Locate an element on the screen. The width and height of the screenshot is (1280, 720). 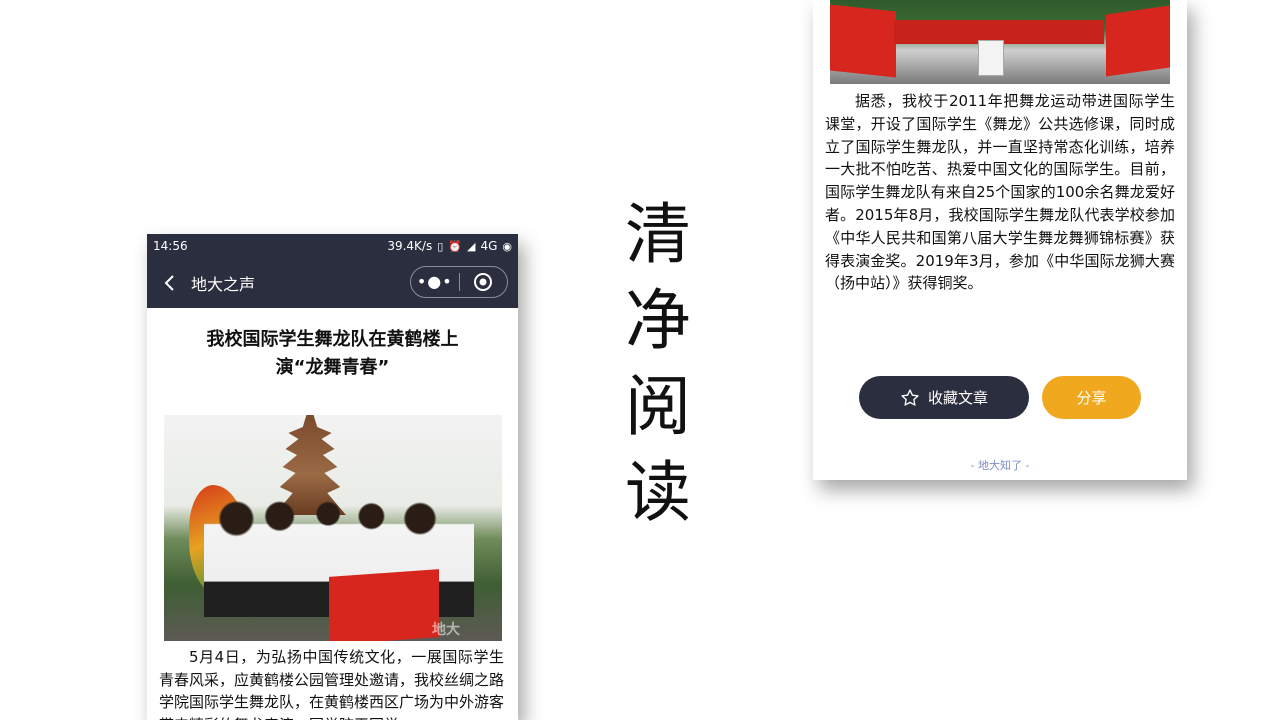
share-button: 分享 is located at coordinates (1091, 397).